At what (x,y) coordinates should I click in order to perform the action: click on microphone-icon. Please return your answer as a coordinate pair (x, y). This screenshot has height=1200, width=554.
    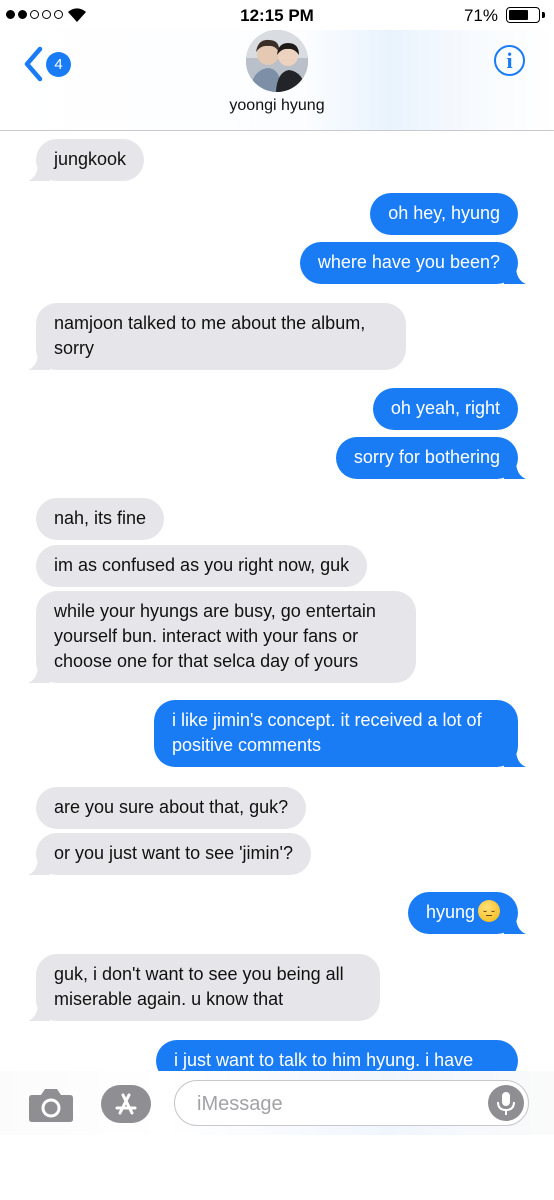
    Looking at the image, I should click on (506, 1103).